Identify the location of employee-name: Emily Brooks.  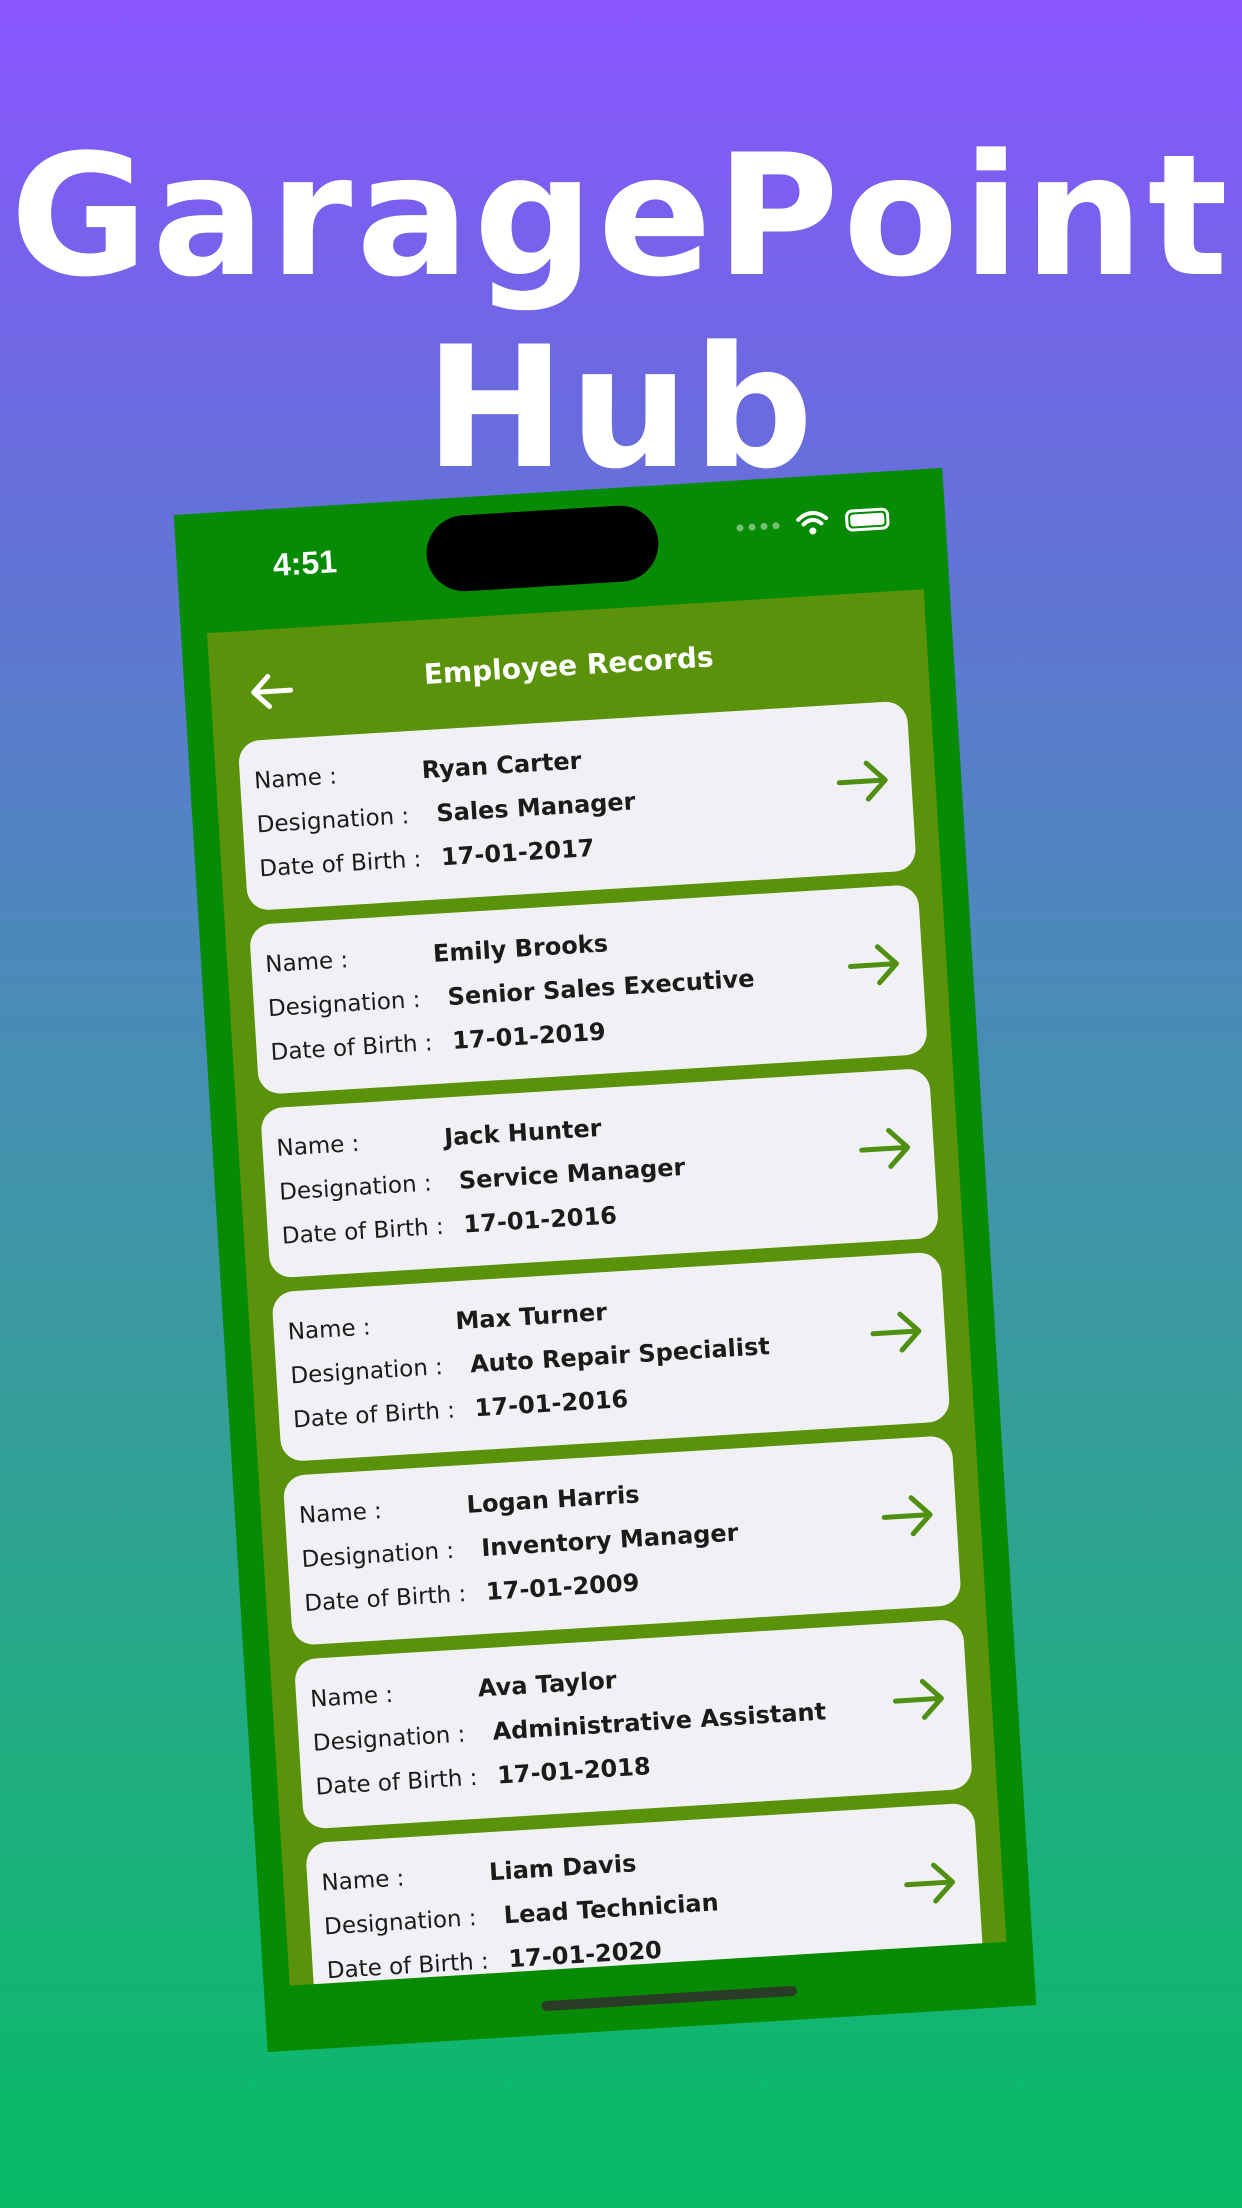
(520, 948).